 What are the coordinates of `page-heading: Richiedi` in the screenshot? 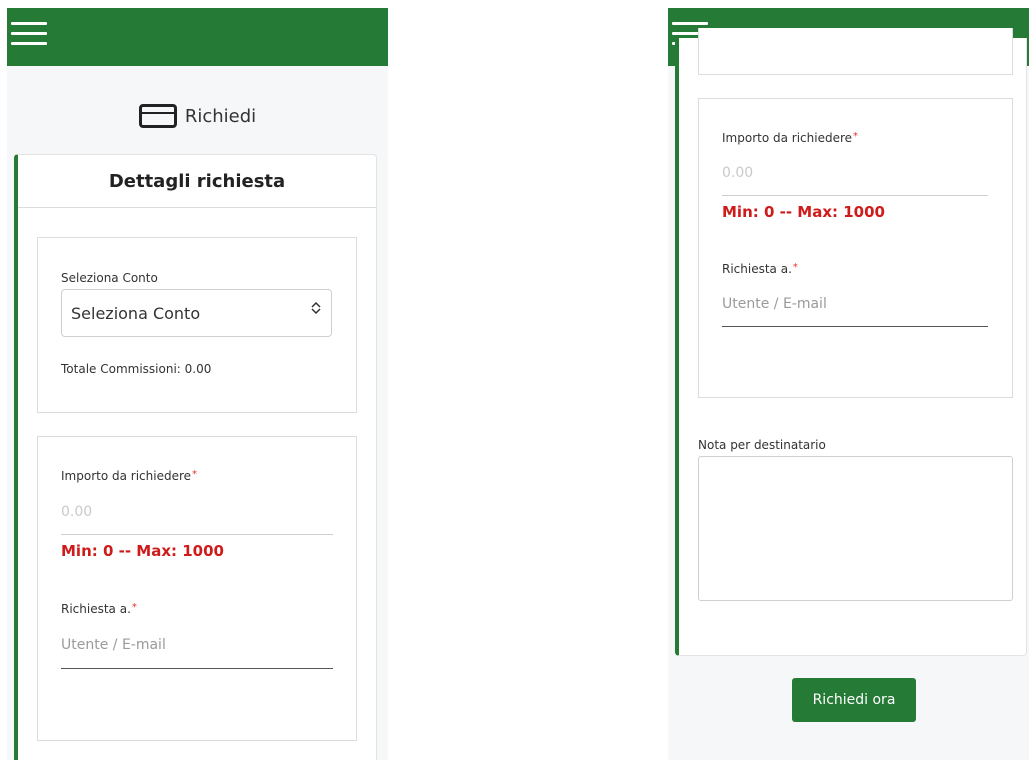 It's located at (197, 116).